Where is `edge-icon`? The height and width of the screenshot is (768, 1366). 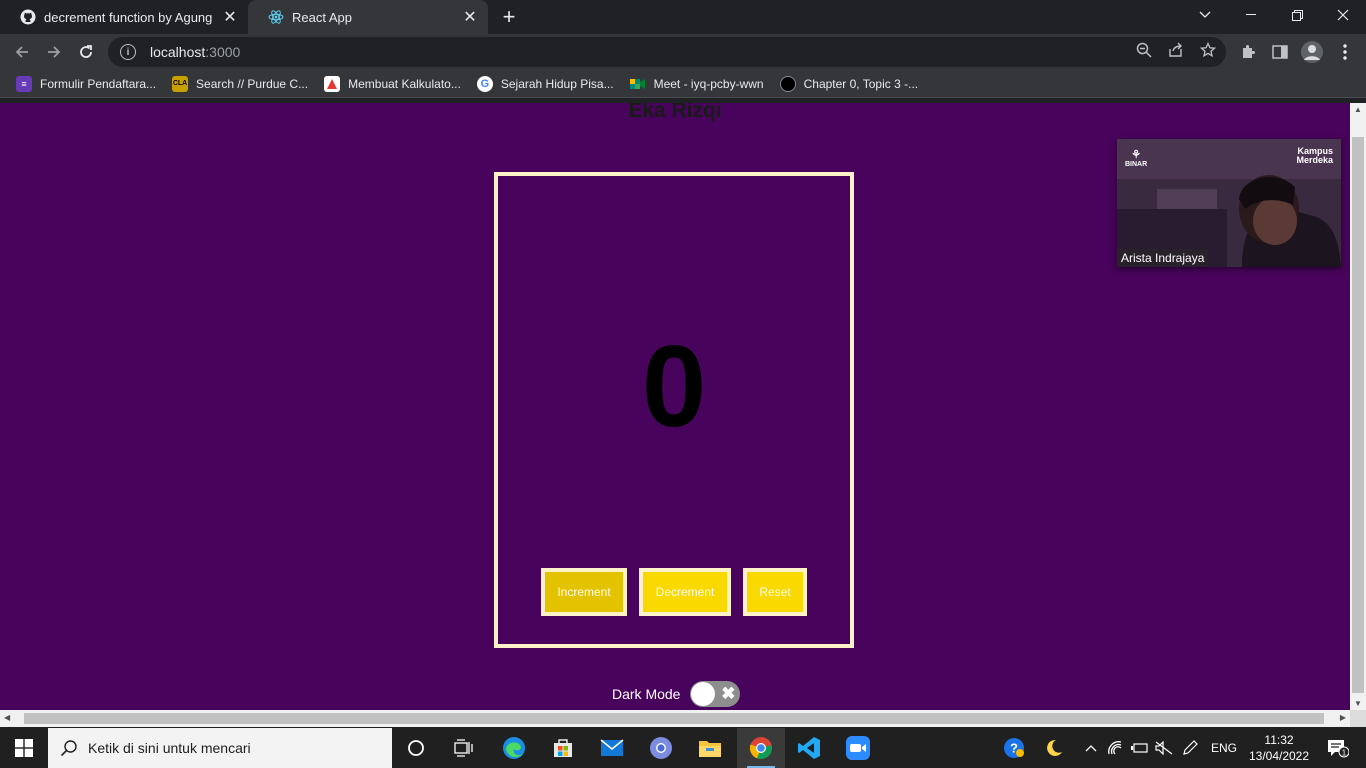 edge-icon is located at coordinates (514, 748).